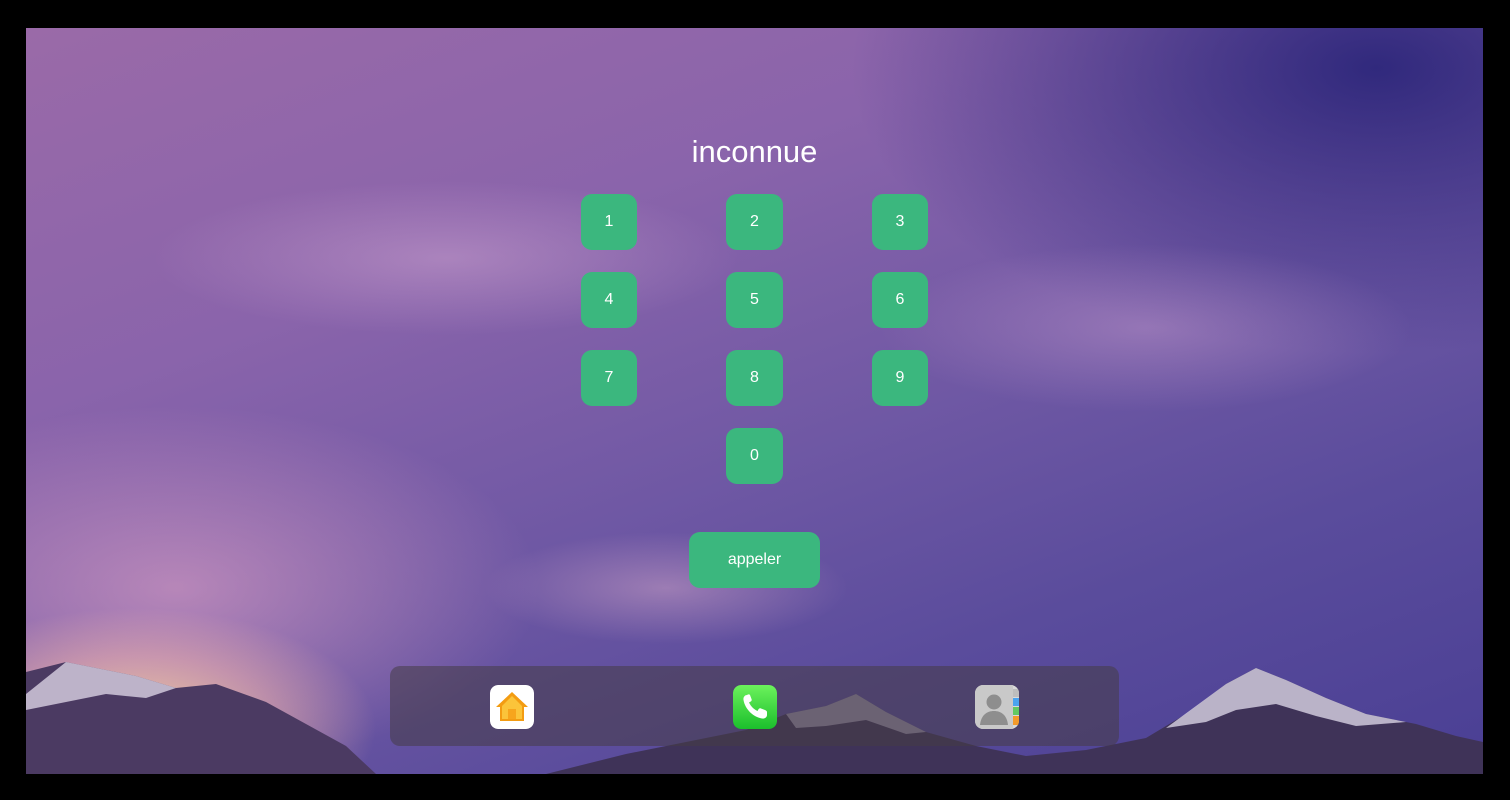 This screenshot has height=800, width=1510. I want to click on keypad-key-2: 2, so click(754, 222).